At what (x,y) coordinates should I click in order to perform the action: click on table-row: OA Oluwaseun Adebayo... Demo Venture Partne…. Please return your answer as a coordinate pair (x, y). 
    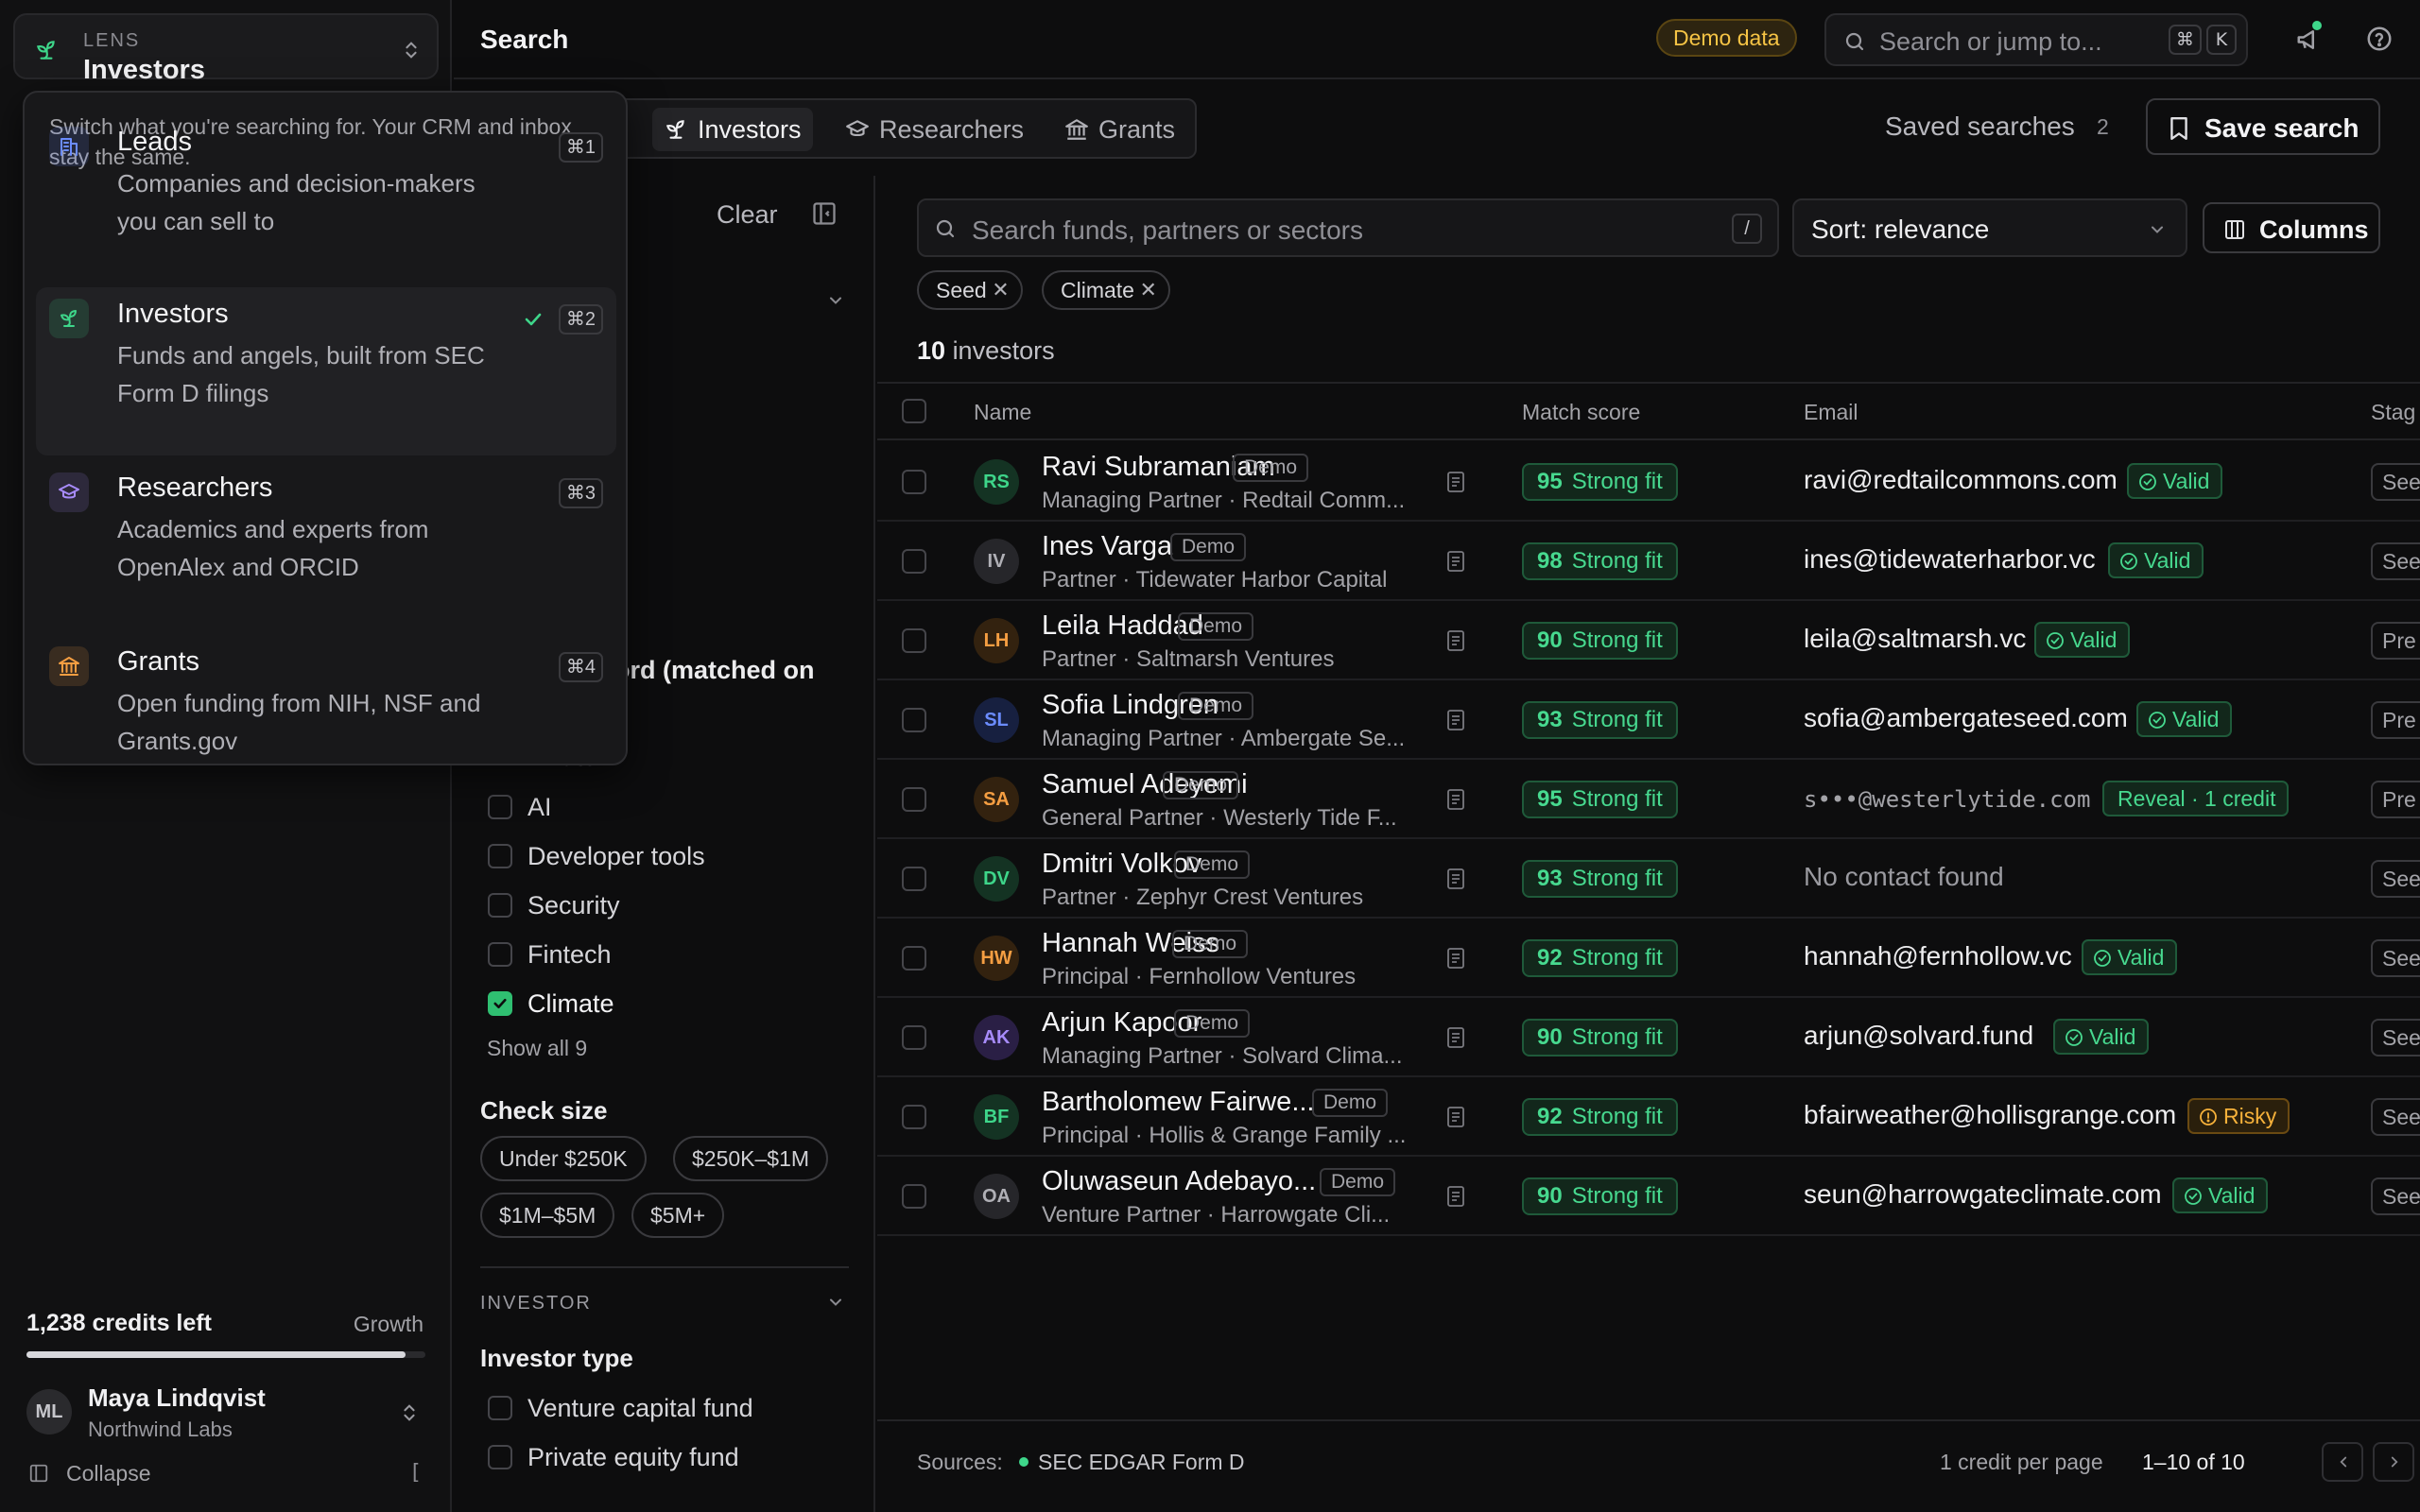
    Looking at the image, I should click on (1648, 1196).